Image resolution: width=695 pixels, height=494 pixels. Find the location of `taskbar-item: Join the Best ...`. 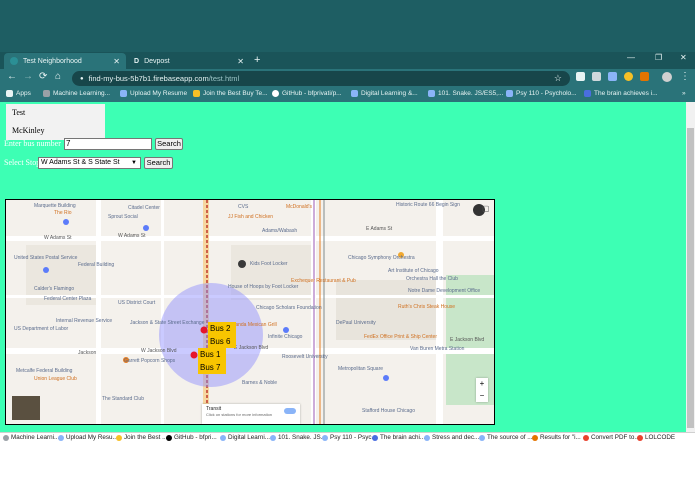

taskbar-item: Join the Best ... is located at coordinates (141, 437).